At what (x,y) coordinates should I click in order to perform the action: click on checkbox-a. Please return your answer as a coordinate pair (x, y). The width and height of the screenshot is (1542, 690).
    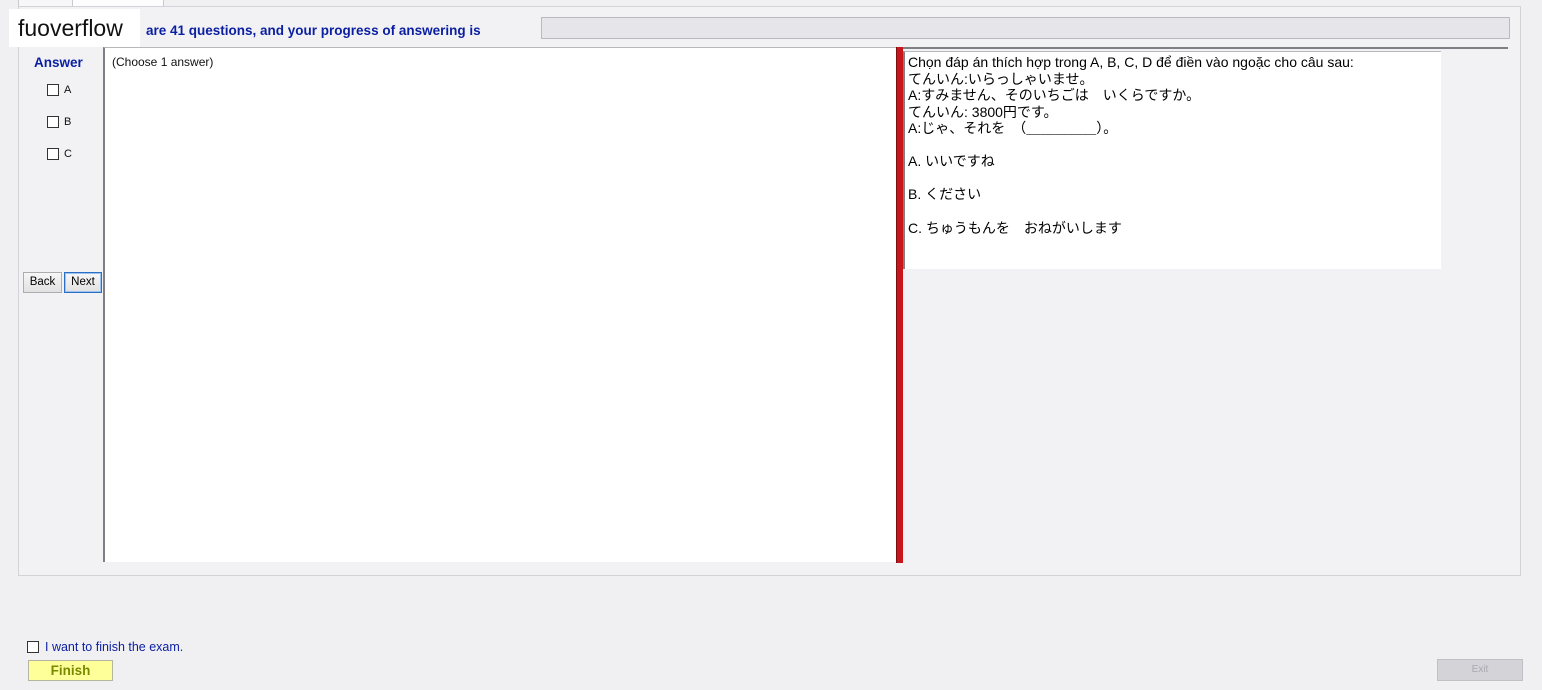
    Looking at the image, I should click on (53, 90).